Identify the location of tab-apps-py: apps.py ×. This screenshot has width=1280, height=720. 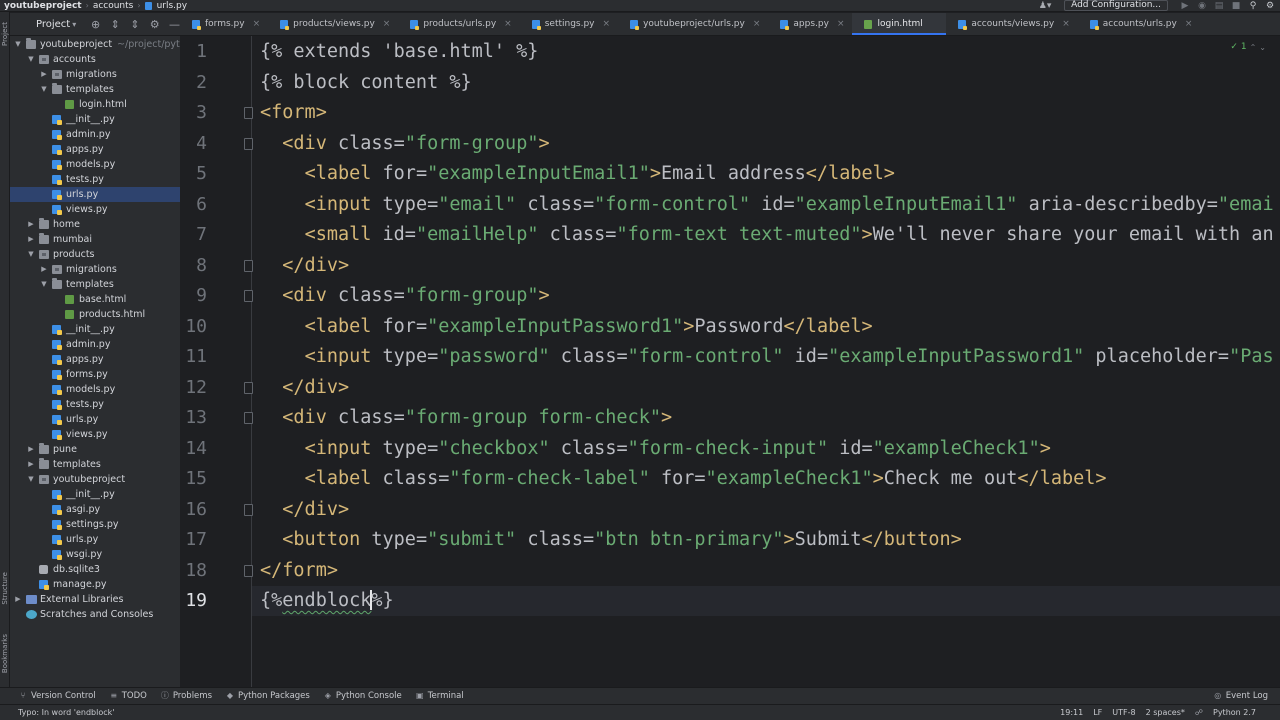
(810, 24).